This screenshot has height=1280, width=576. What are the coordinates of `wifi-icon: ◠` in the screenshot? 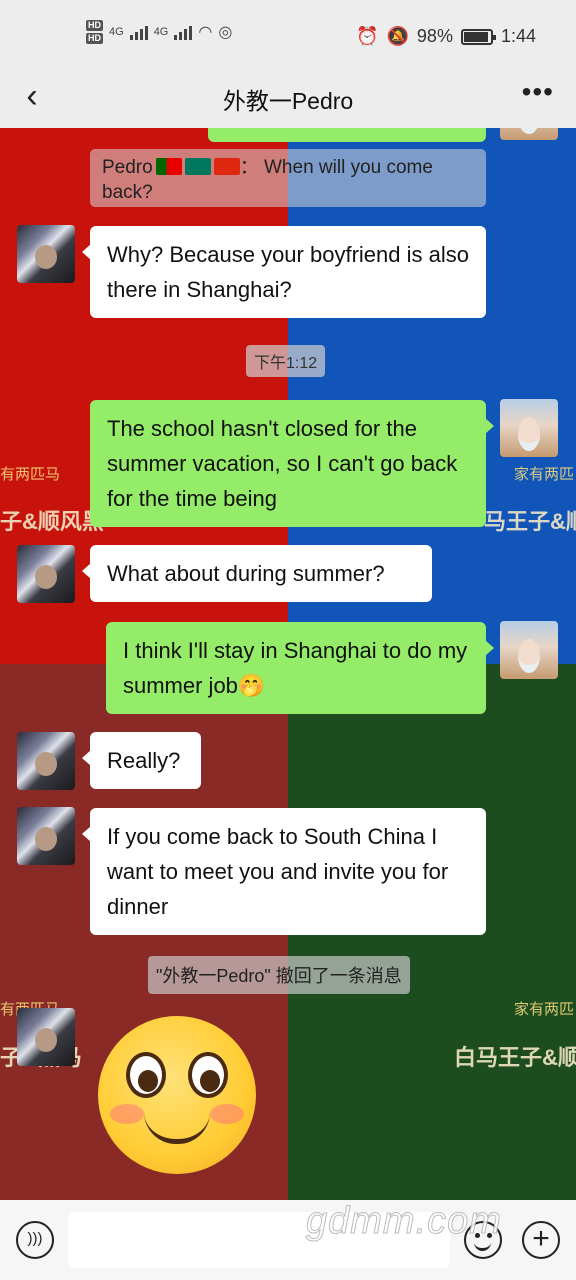 It's located at (205, 32).